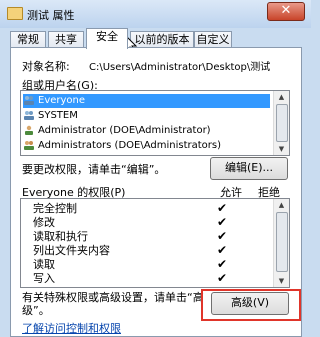 This screenshot has width=320, height=337. What do you see at coordinates (44, 278) in the screenshot?
I see `permission-name: 写入` at bounding box center [44, 278].